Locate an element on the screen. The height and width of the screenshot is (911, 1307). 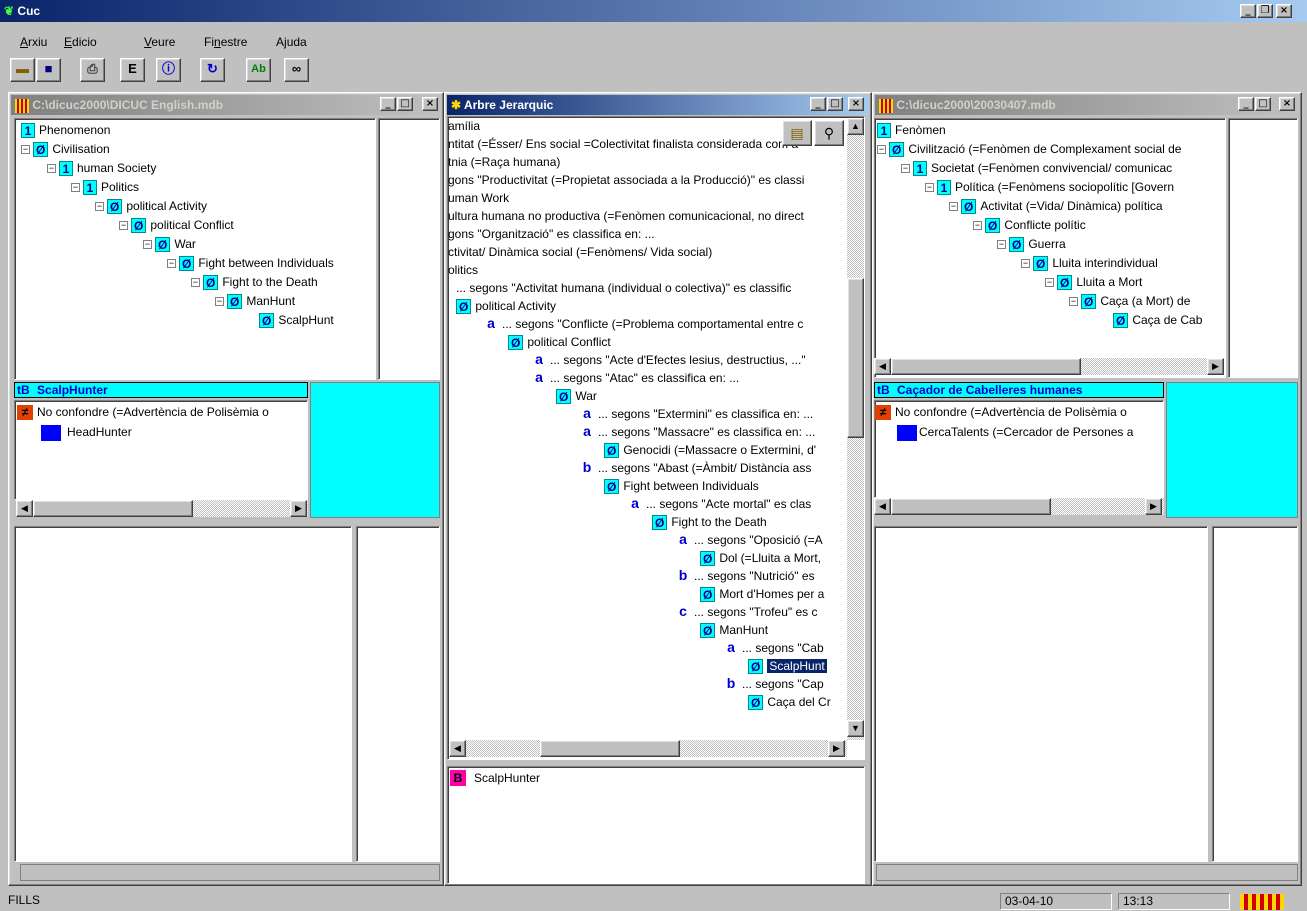
center-close-button: × is located at coordinates (856, 104).